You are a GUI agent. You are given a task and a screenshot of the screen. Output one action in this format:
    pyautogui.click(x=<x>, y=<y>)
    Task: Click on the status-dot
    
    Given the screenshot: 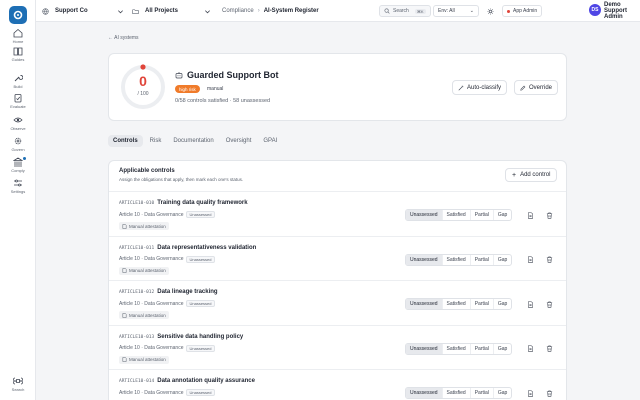 What is the action you would take?
    pyautogui.click(x=508, y=11)
    